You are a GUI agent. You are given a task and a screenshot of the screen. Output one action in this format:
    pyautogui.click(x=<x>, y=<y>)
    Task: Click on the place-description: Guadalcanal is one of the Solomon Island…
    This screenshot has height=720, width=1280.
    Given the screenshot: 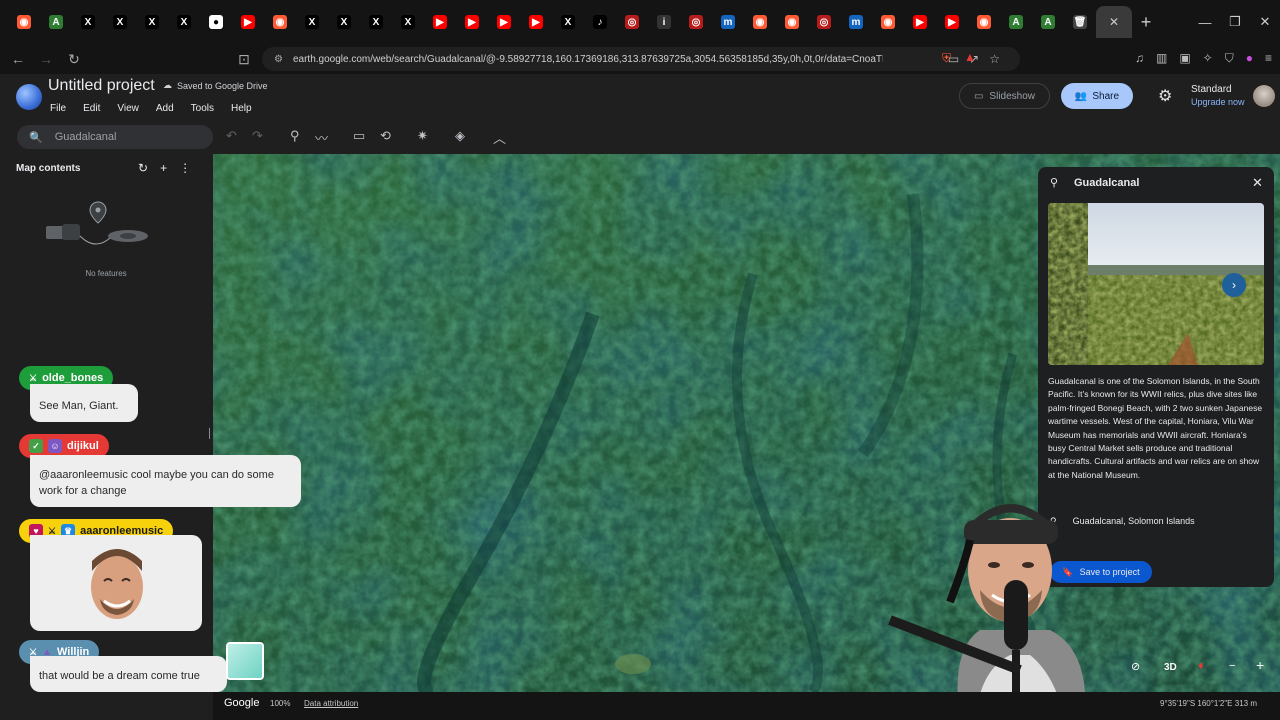 What is the action you would take?
    pyautogui.click(x=1155, y=428)
    